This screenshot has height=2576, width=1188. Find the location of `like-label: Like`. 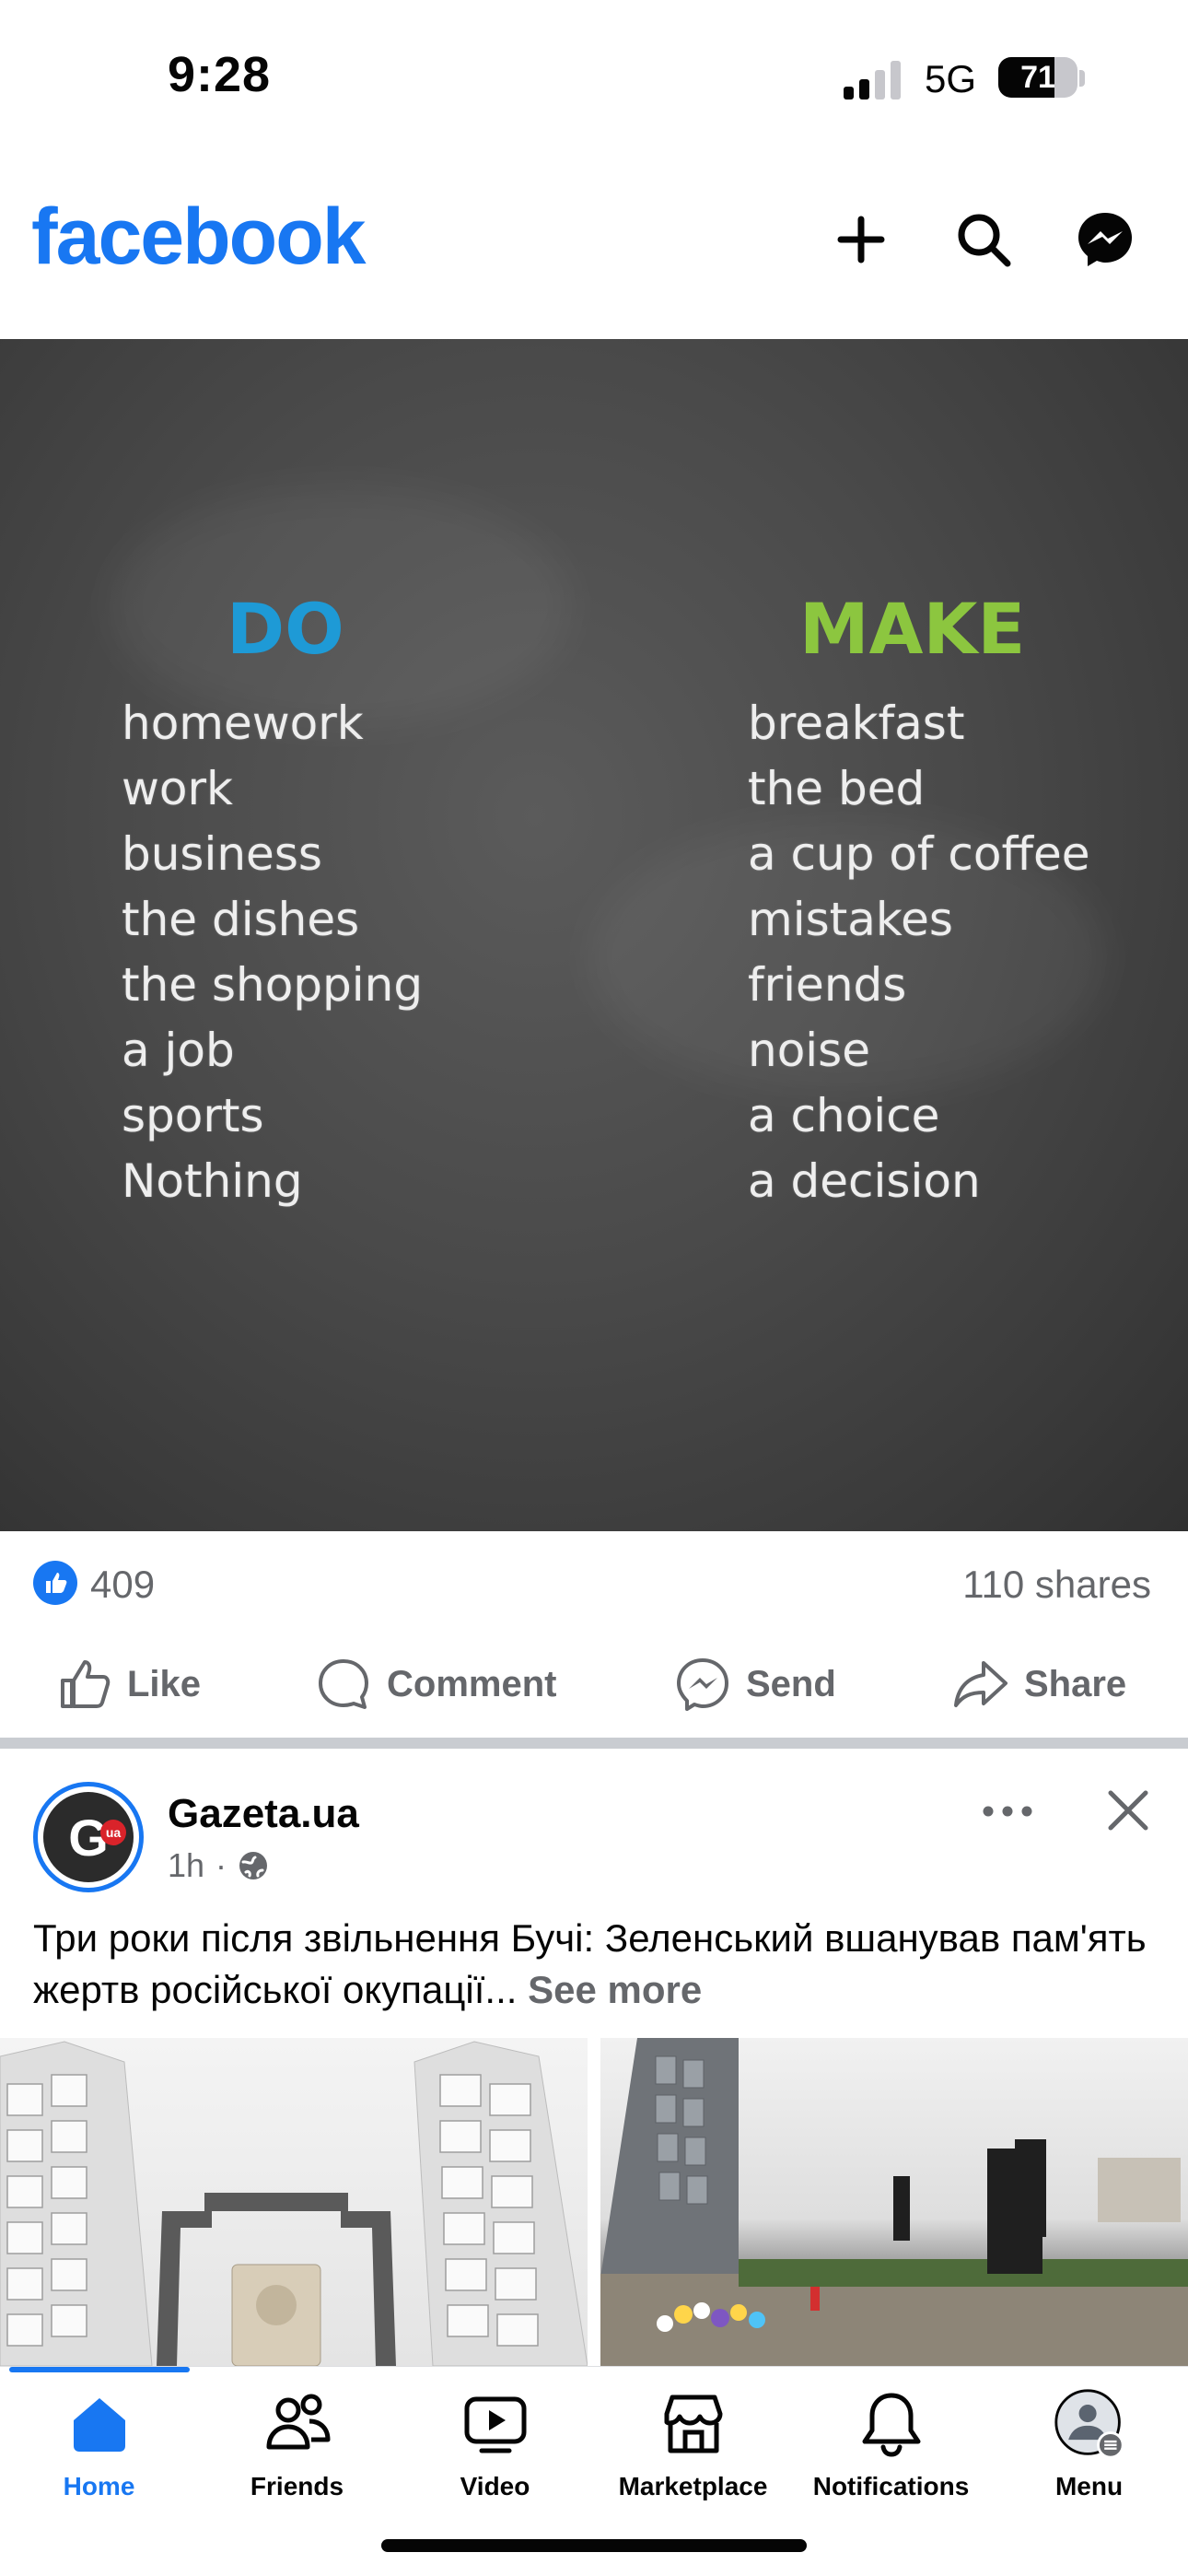

like-label: Like is located at coordinates (164, 1683).